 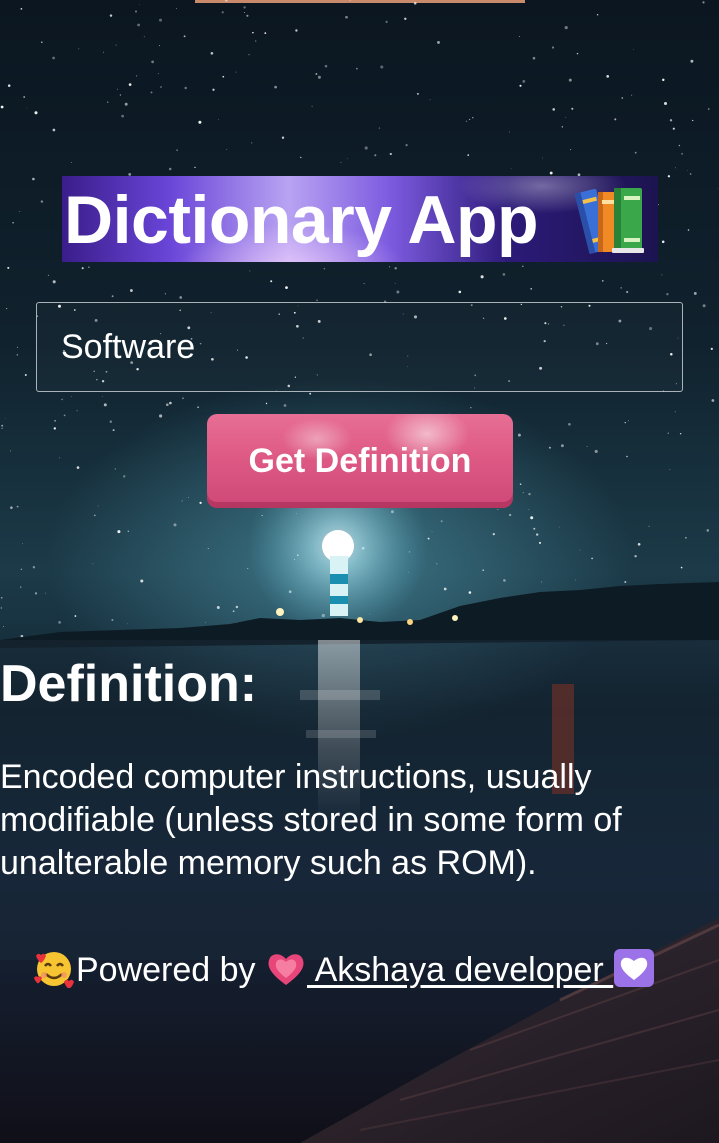 What do you see at coordinates (359, 347) in the screenshot?
I see `word-input` at bounding box center [359, 347].